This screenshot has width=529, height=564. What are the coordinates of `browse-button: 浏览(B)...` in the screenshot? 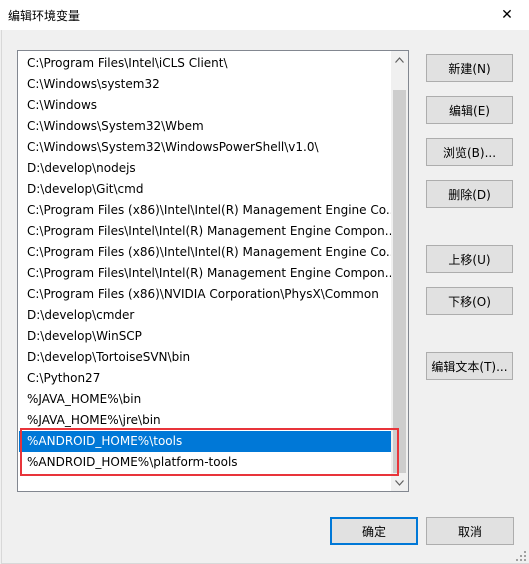 It's located at (469, 152).